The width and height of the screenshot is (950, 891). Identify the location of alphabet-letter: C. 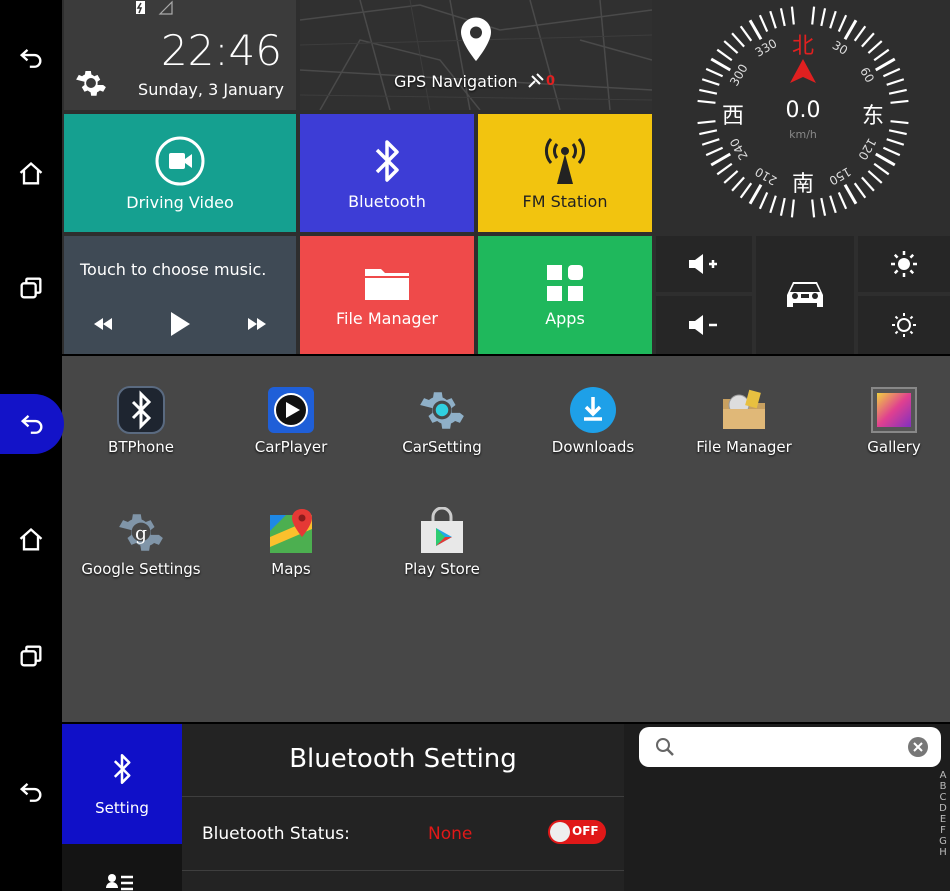
(943, 797).